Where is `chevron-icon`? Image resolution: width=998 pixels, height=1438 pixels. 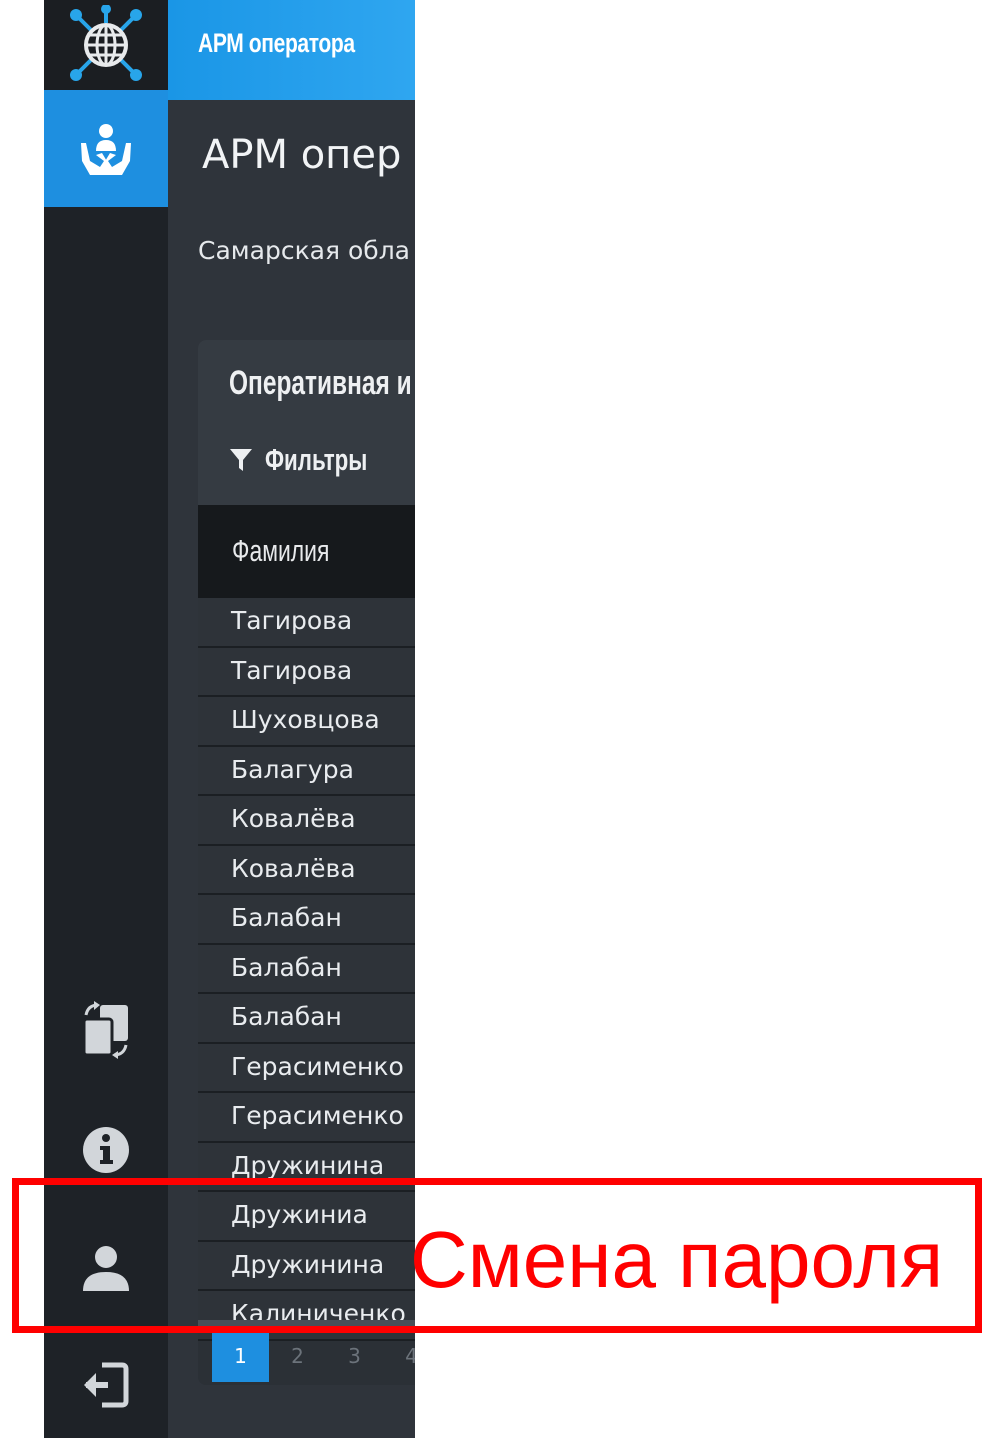 chevron-icon is located at coordinates (414, 460).